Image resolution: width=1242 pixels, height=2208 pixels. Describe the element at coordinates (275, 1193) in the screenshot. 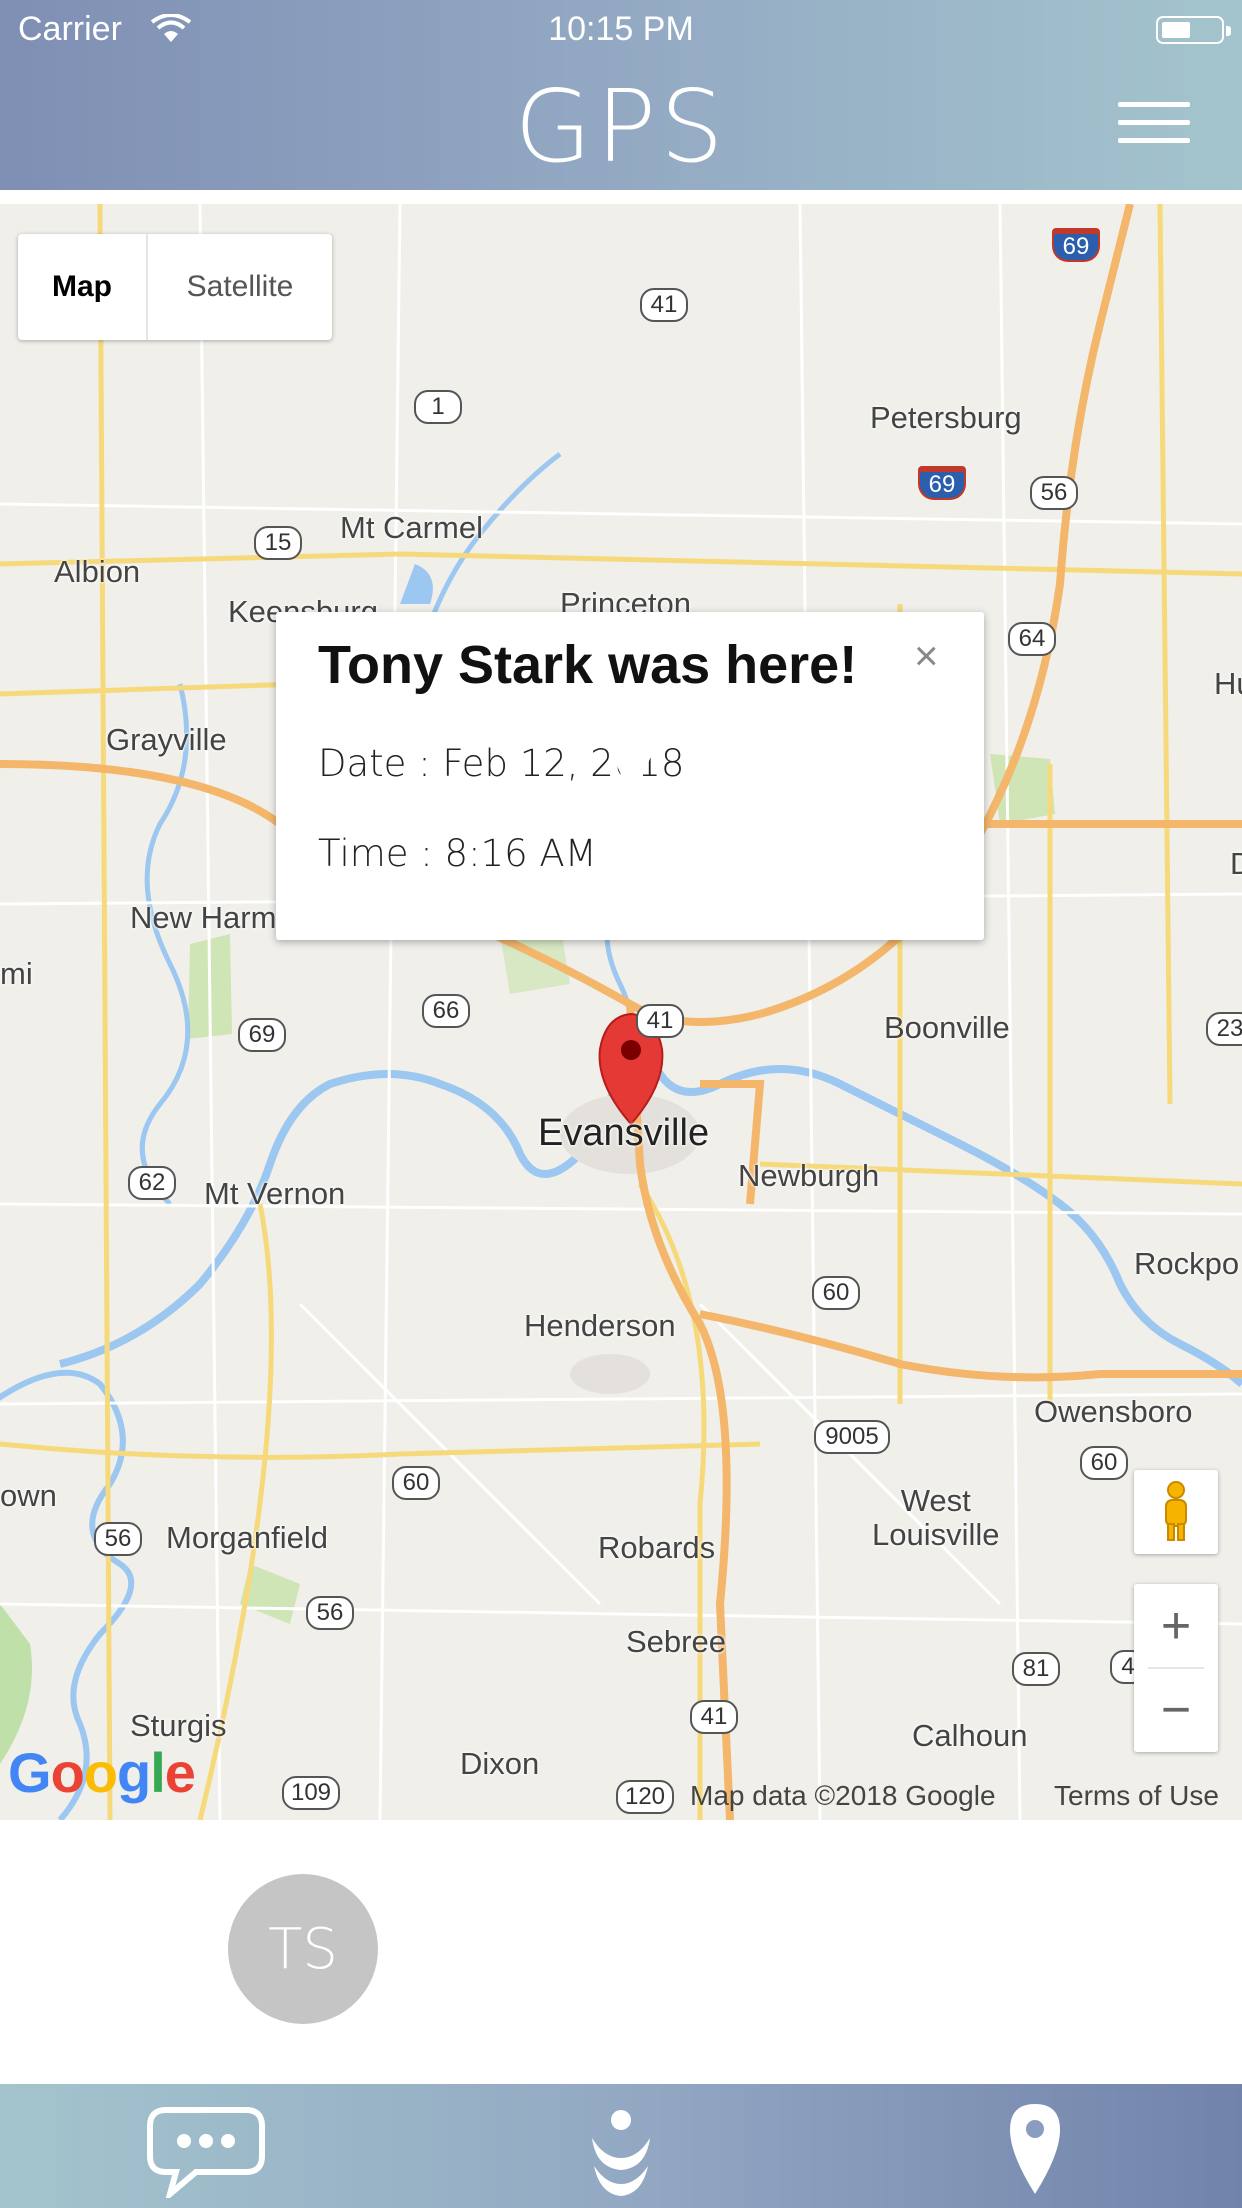

I see `place-label: Mt Vernon` at that location.